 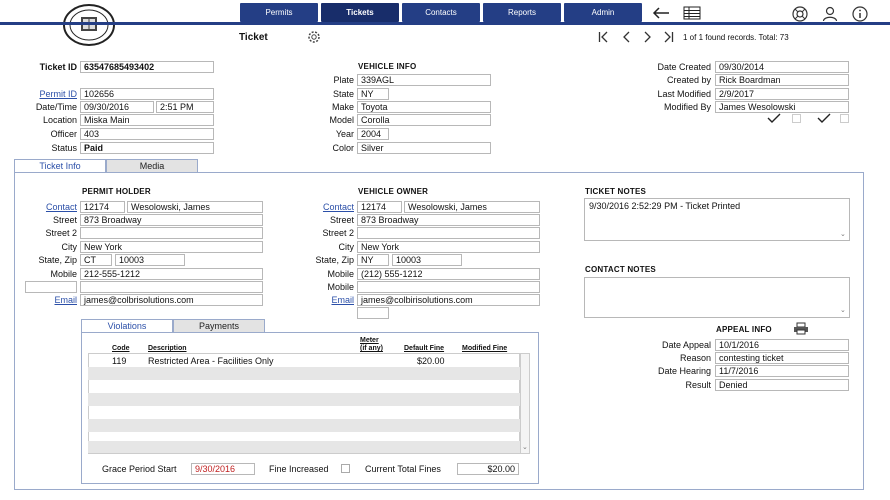 What do you see at coordinates (692, 13) in the screenshot?
I see `list-view-icon` at bounding box center [692, 13].